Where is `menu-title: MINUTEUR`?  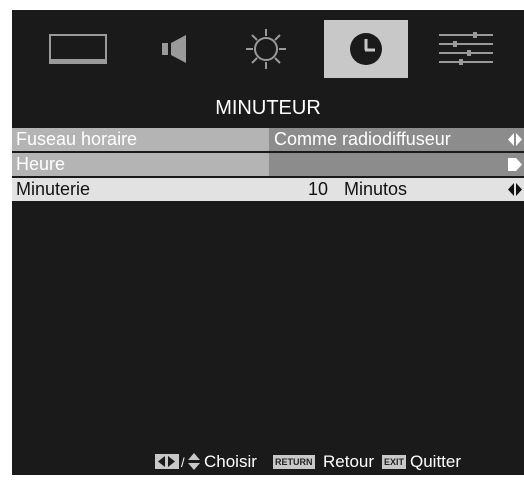
menu-title: MINUTEUR is located at coordinates (268, 108).